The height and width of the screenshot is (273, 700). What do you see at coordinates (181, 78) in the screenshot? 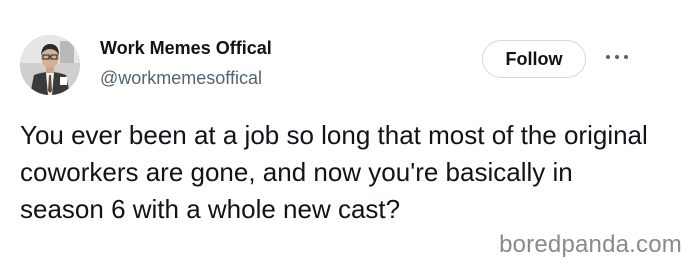
I see `user-handle: @workmemesoffical` at bounding box center [181, 78].